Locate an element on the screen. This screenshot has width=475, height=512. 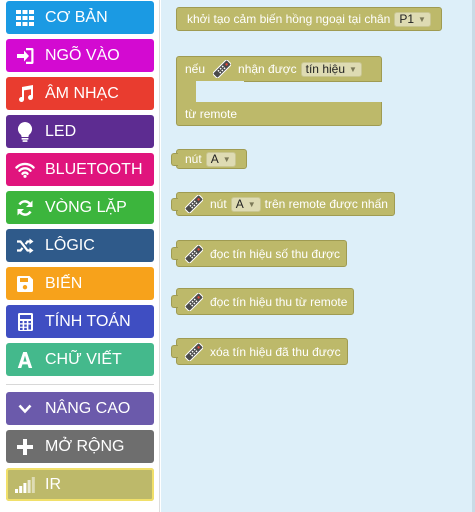
if-block-header: nếu nhận được tín hiệu ▼ is located at coordinates (279, 69).